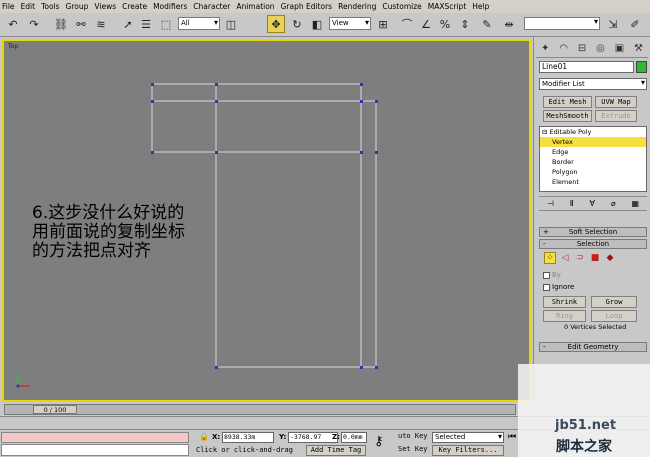 Image resolution: width=650 pixels, height=457 pixels. What do you see at coordinates (616, 102) in the screenshot?
I see `uvw-map-button: UVW Map` at bounding box center [616, 102].